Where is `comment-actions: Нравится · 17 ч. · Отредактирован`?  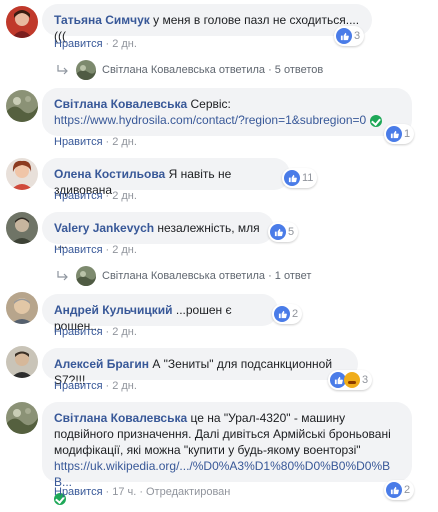
comment-actions: Нравится · 17 ч. · Отредактирован is located at coordinates (142, 492).